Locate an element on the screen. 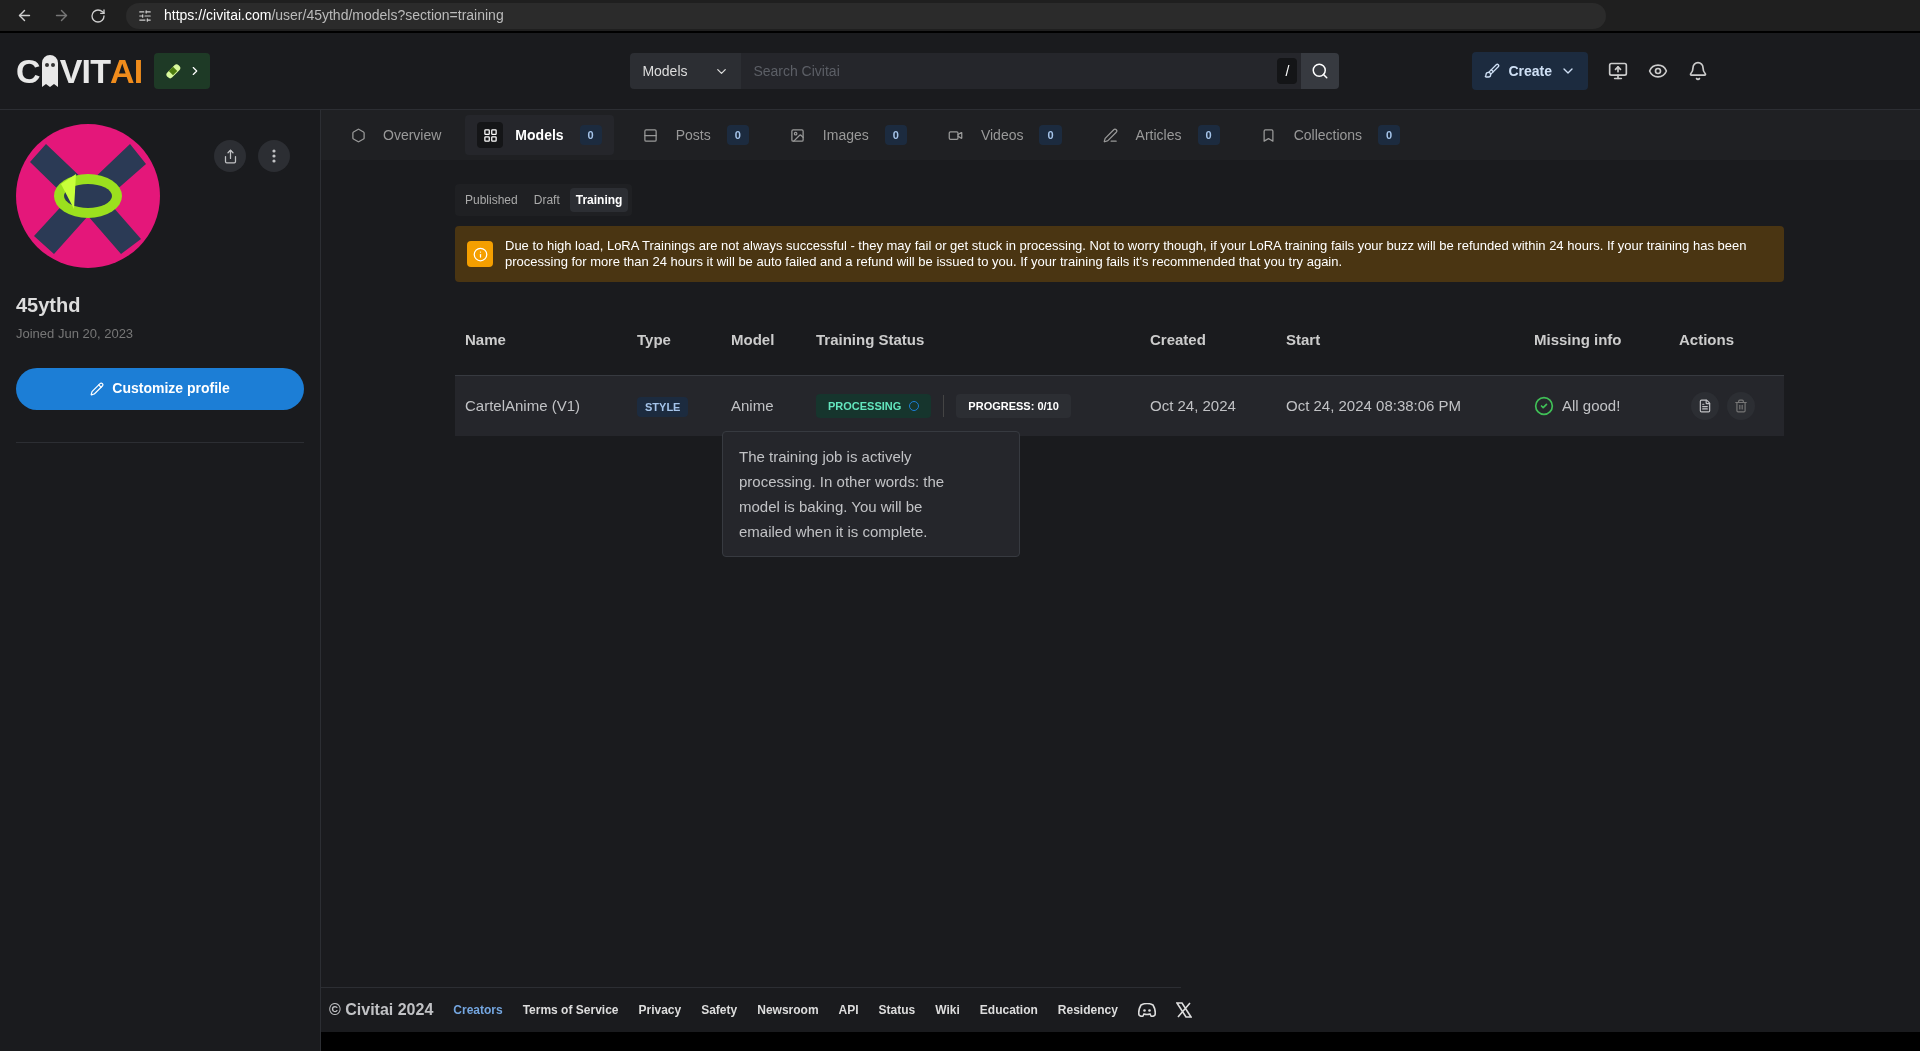  search-input: Search Civitai is located at coordinates (1015, 71).